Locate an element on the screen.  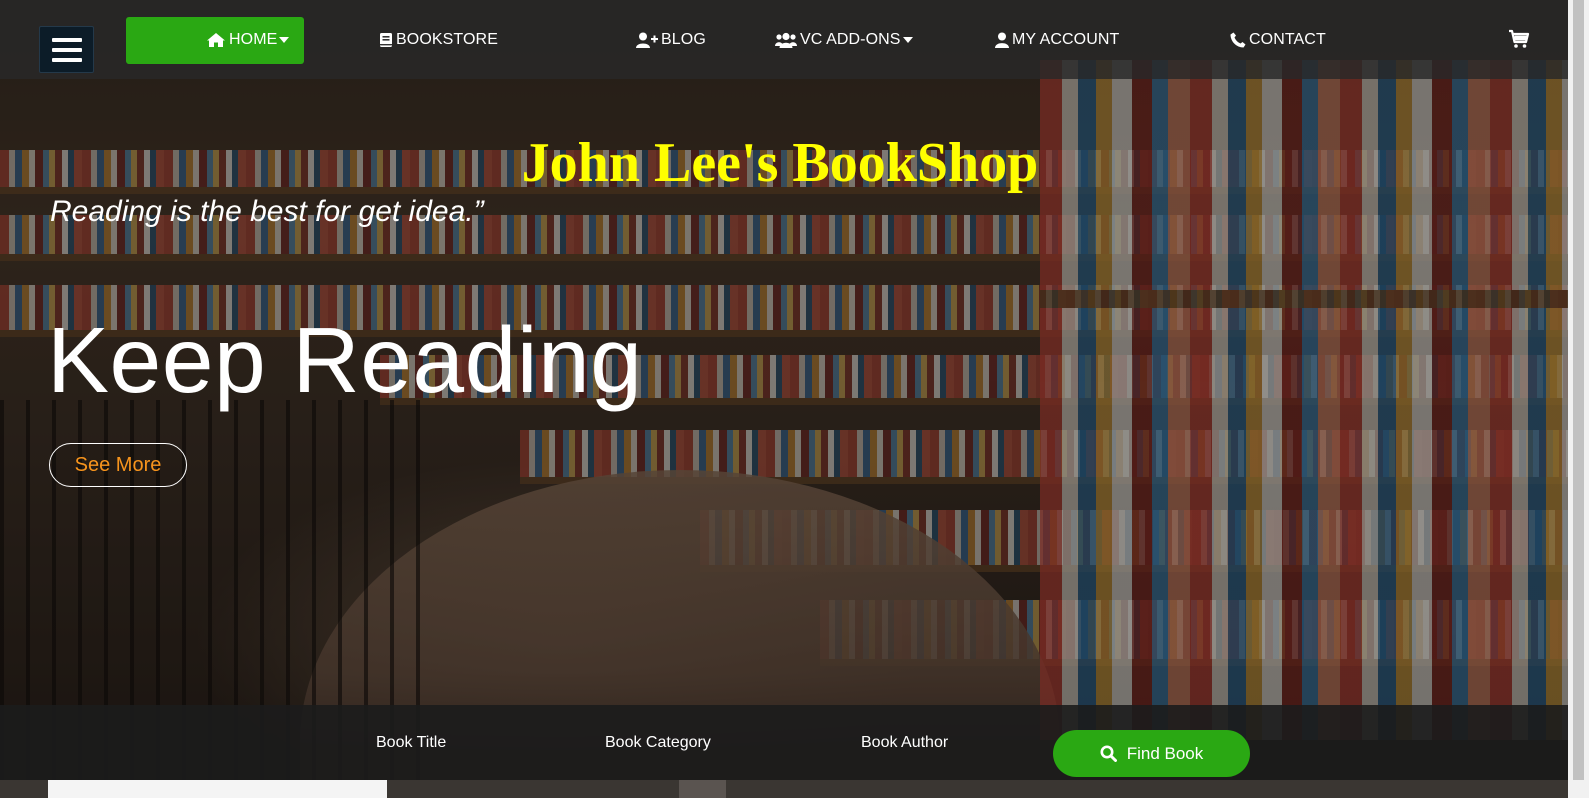
book-icon is located at coordinates (386, 40).